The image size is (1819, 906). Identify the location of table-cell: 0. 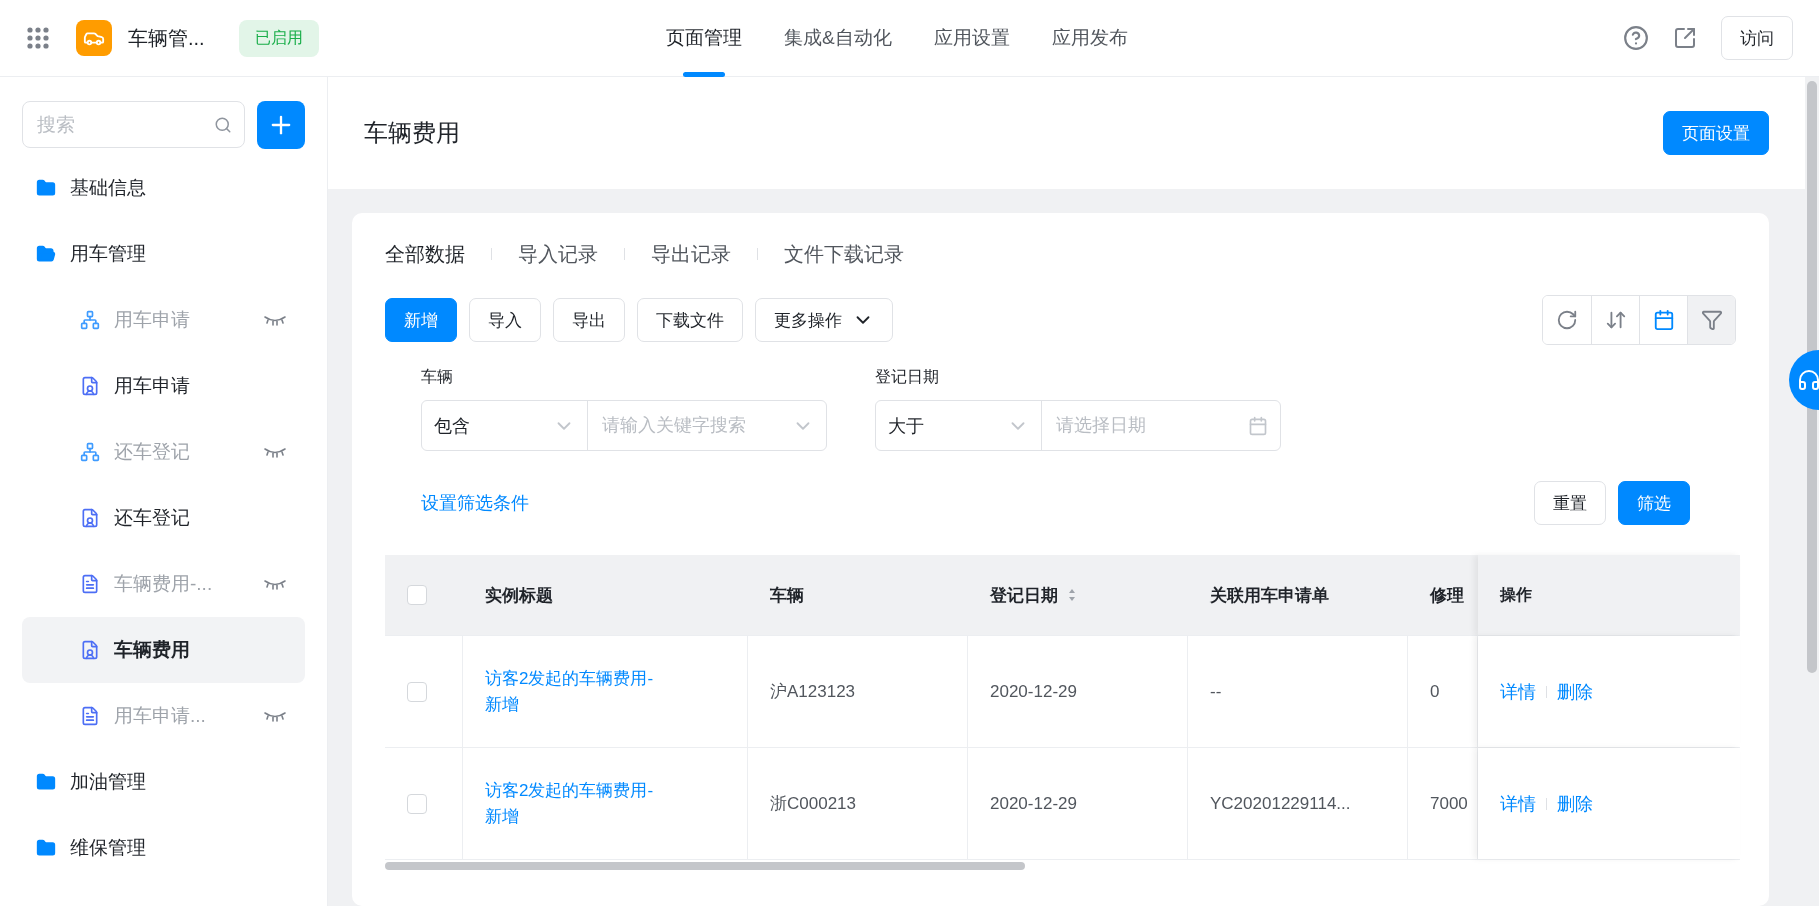
(1435, 691).